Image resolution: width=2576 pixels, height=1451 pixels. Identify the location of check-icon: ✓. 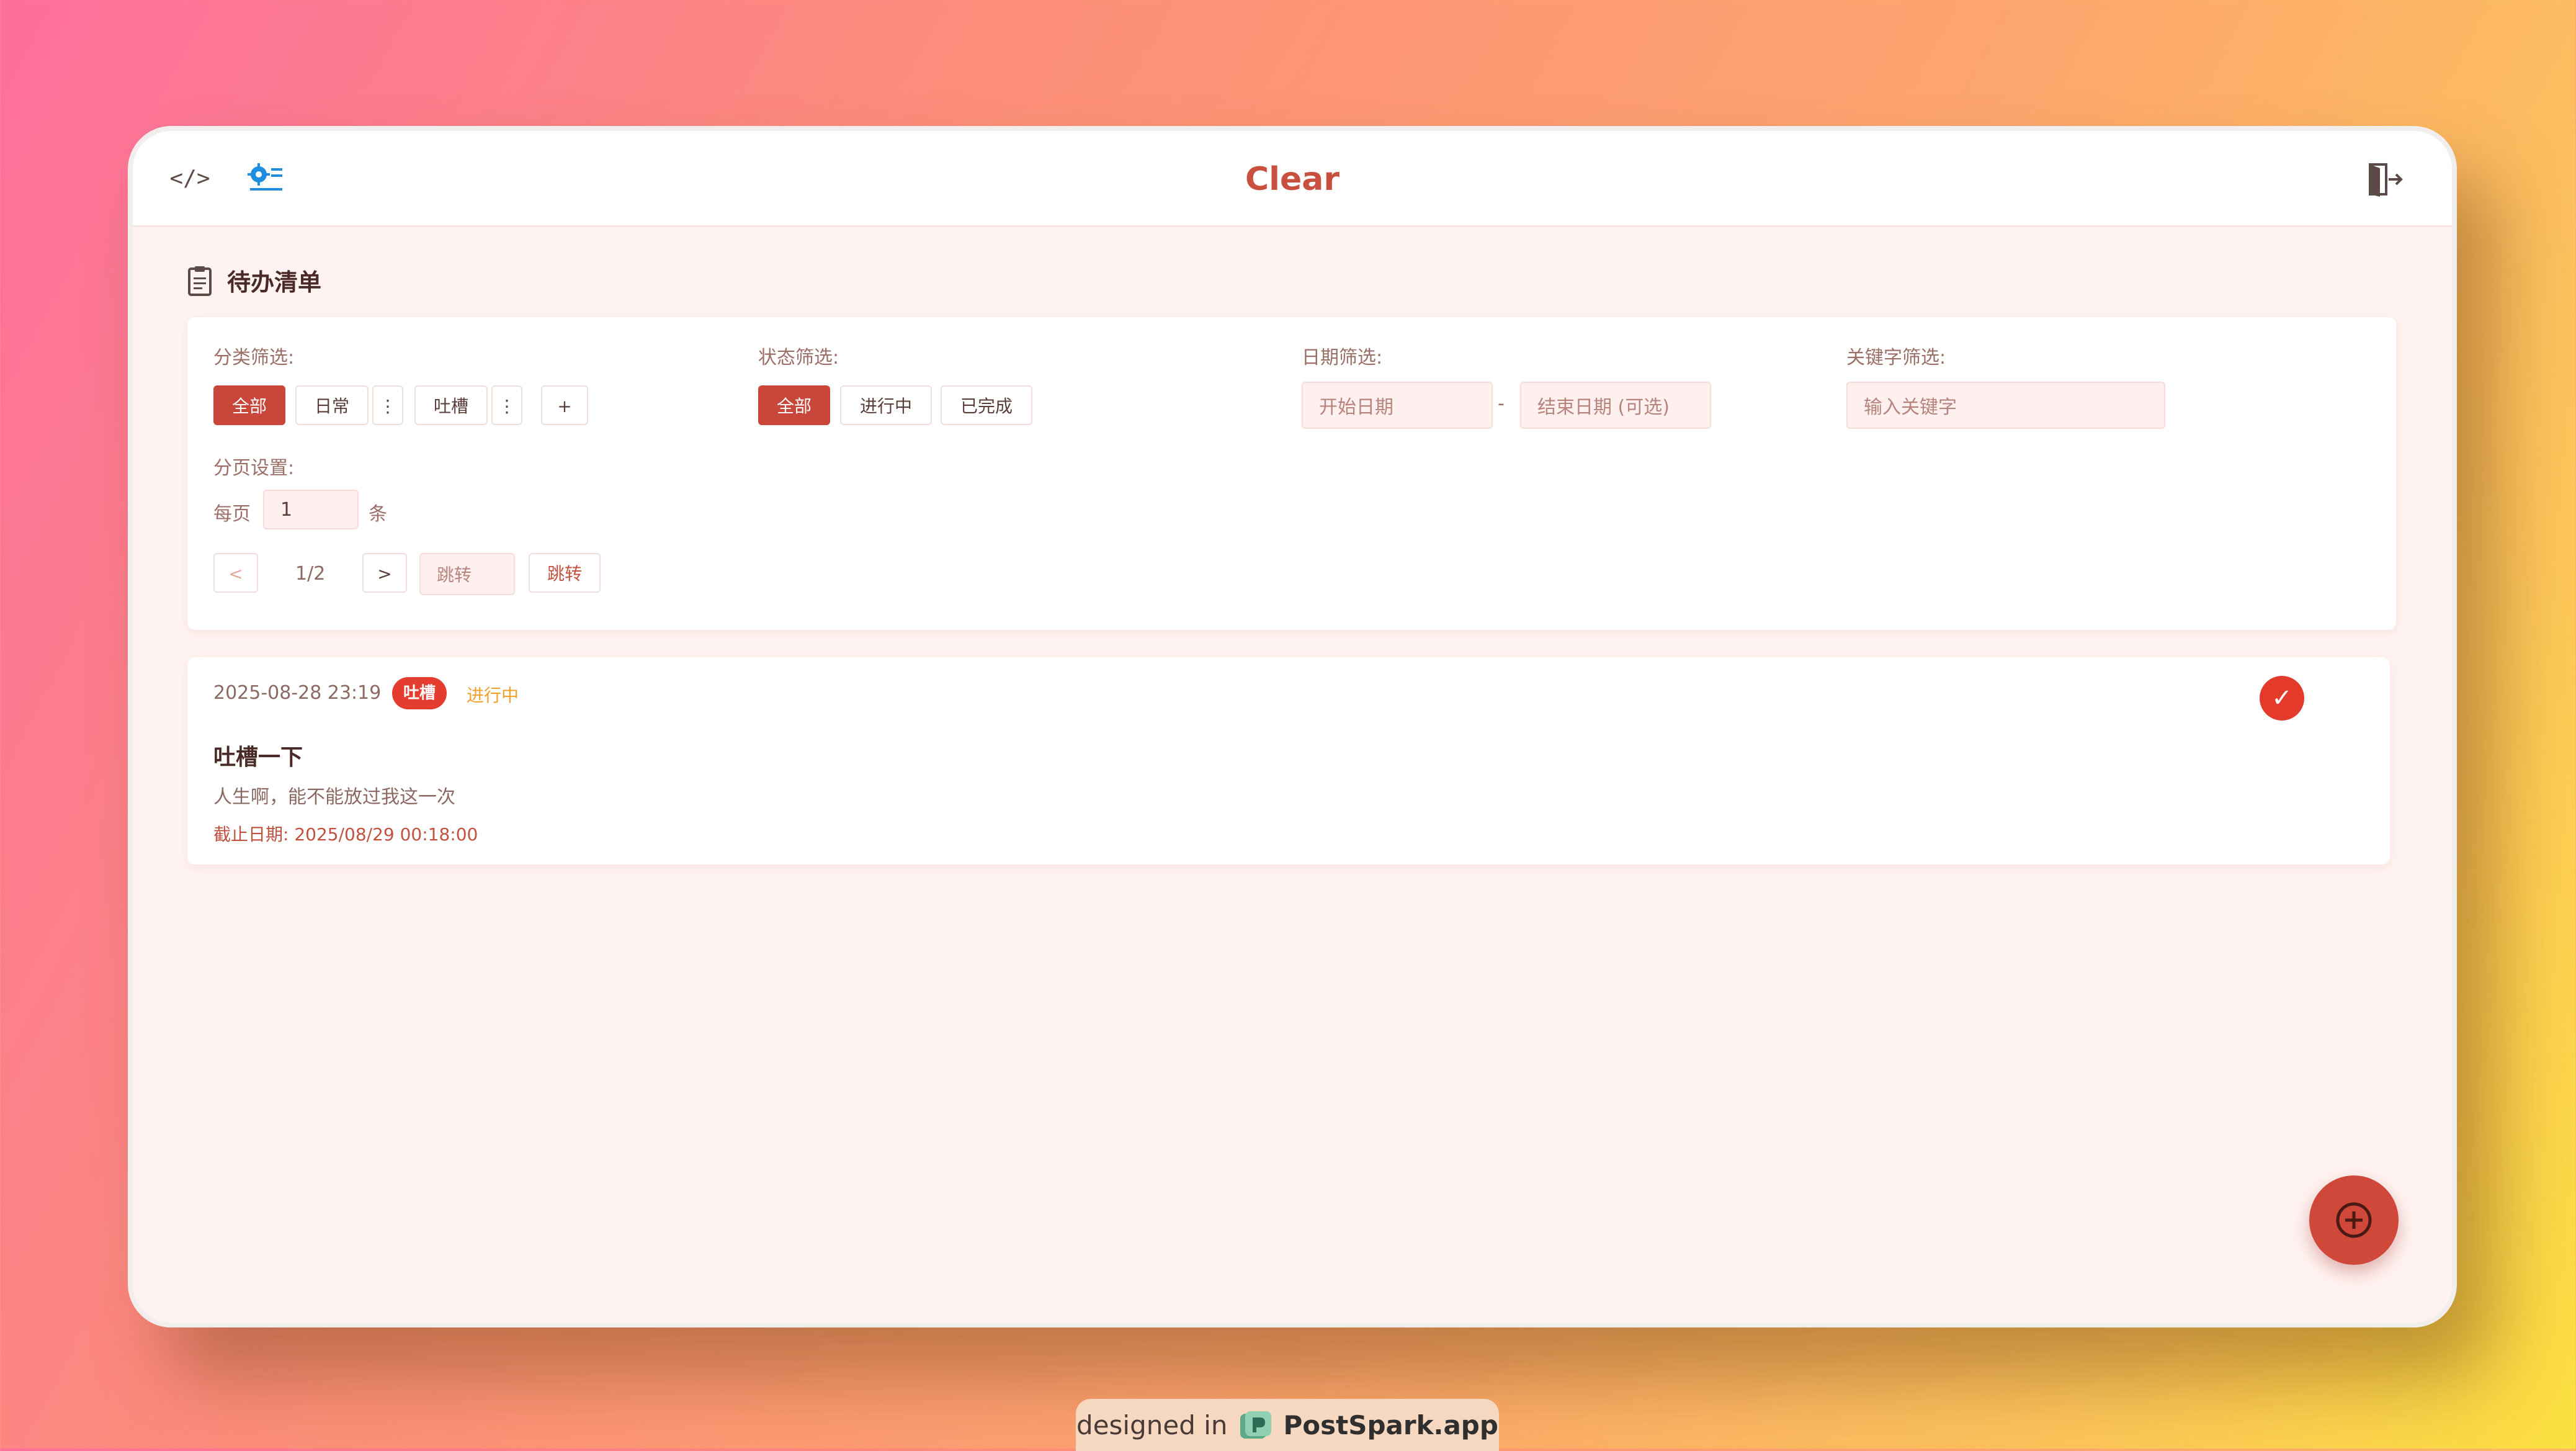
(2281, 698).